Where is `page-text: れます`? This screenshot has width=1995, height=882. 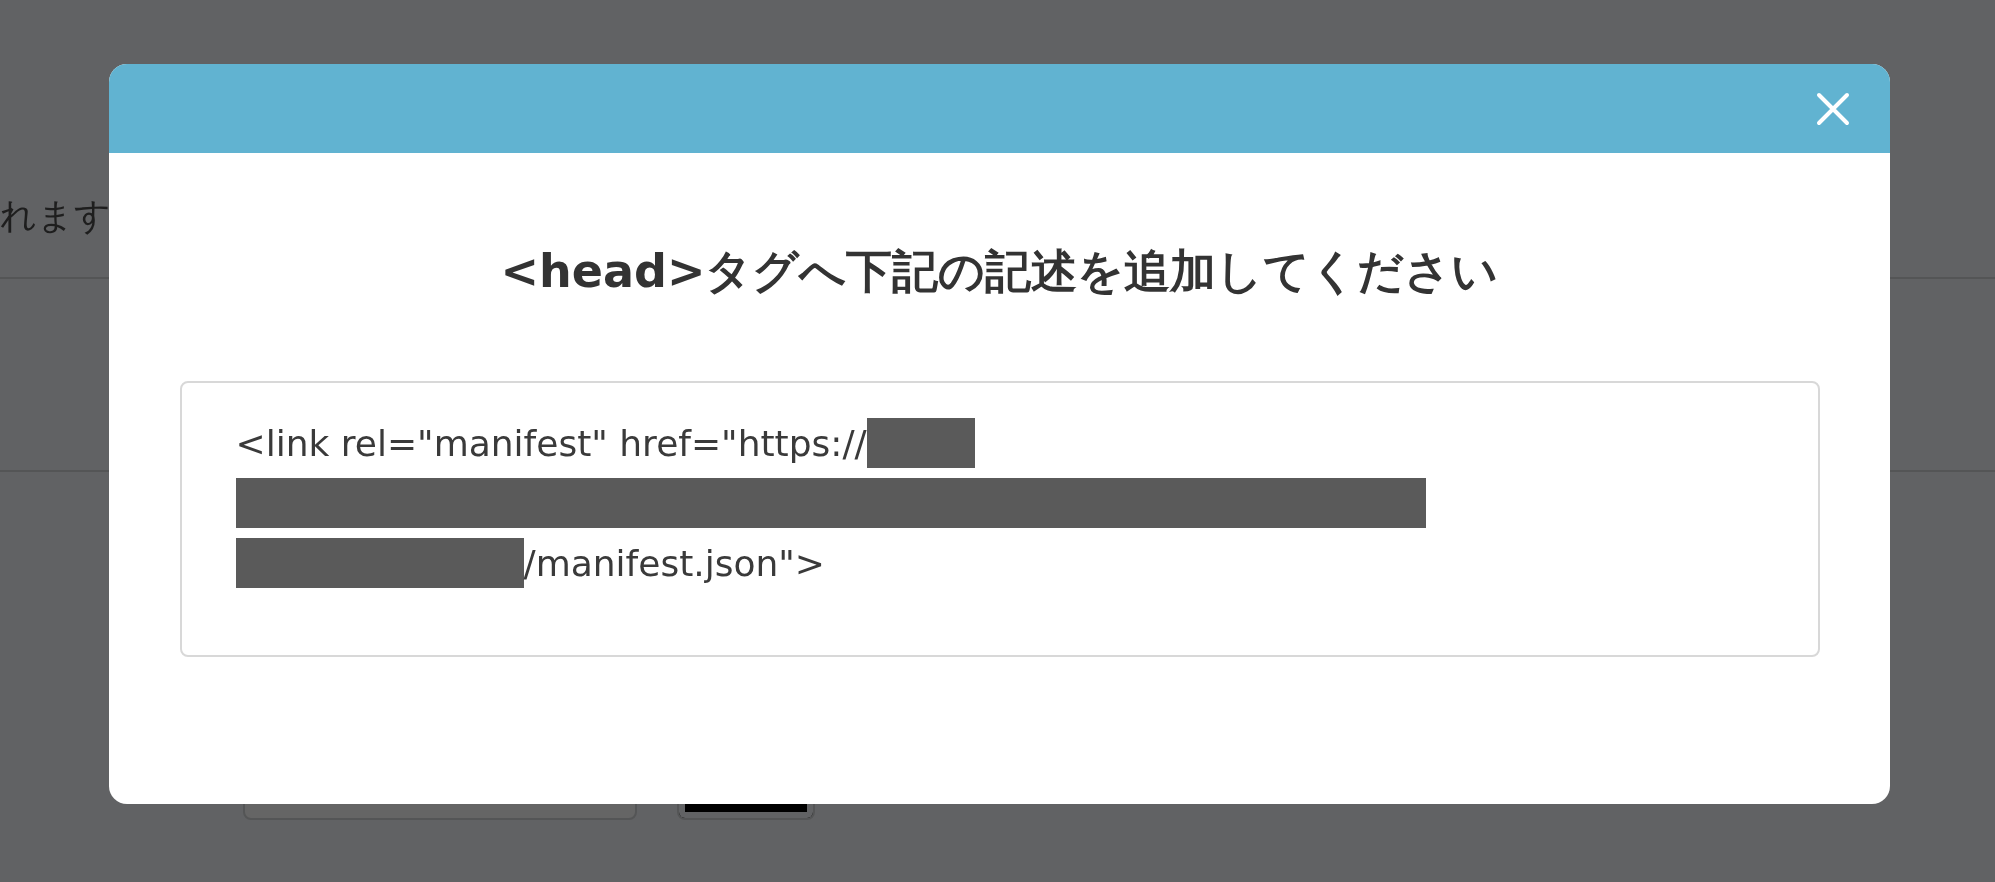
page-text: れます is located at coordinates (55, 215).